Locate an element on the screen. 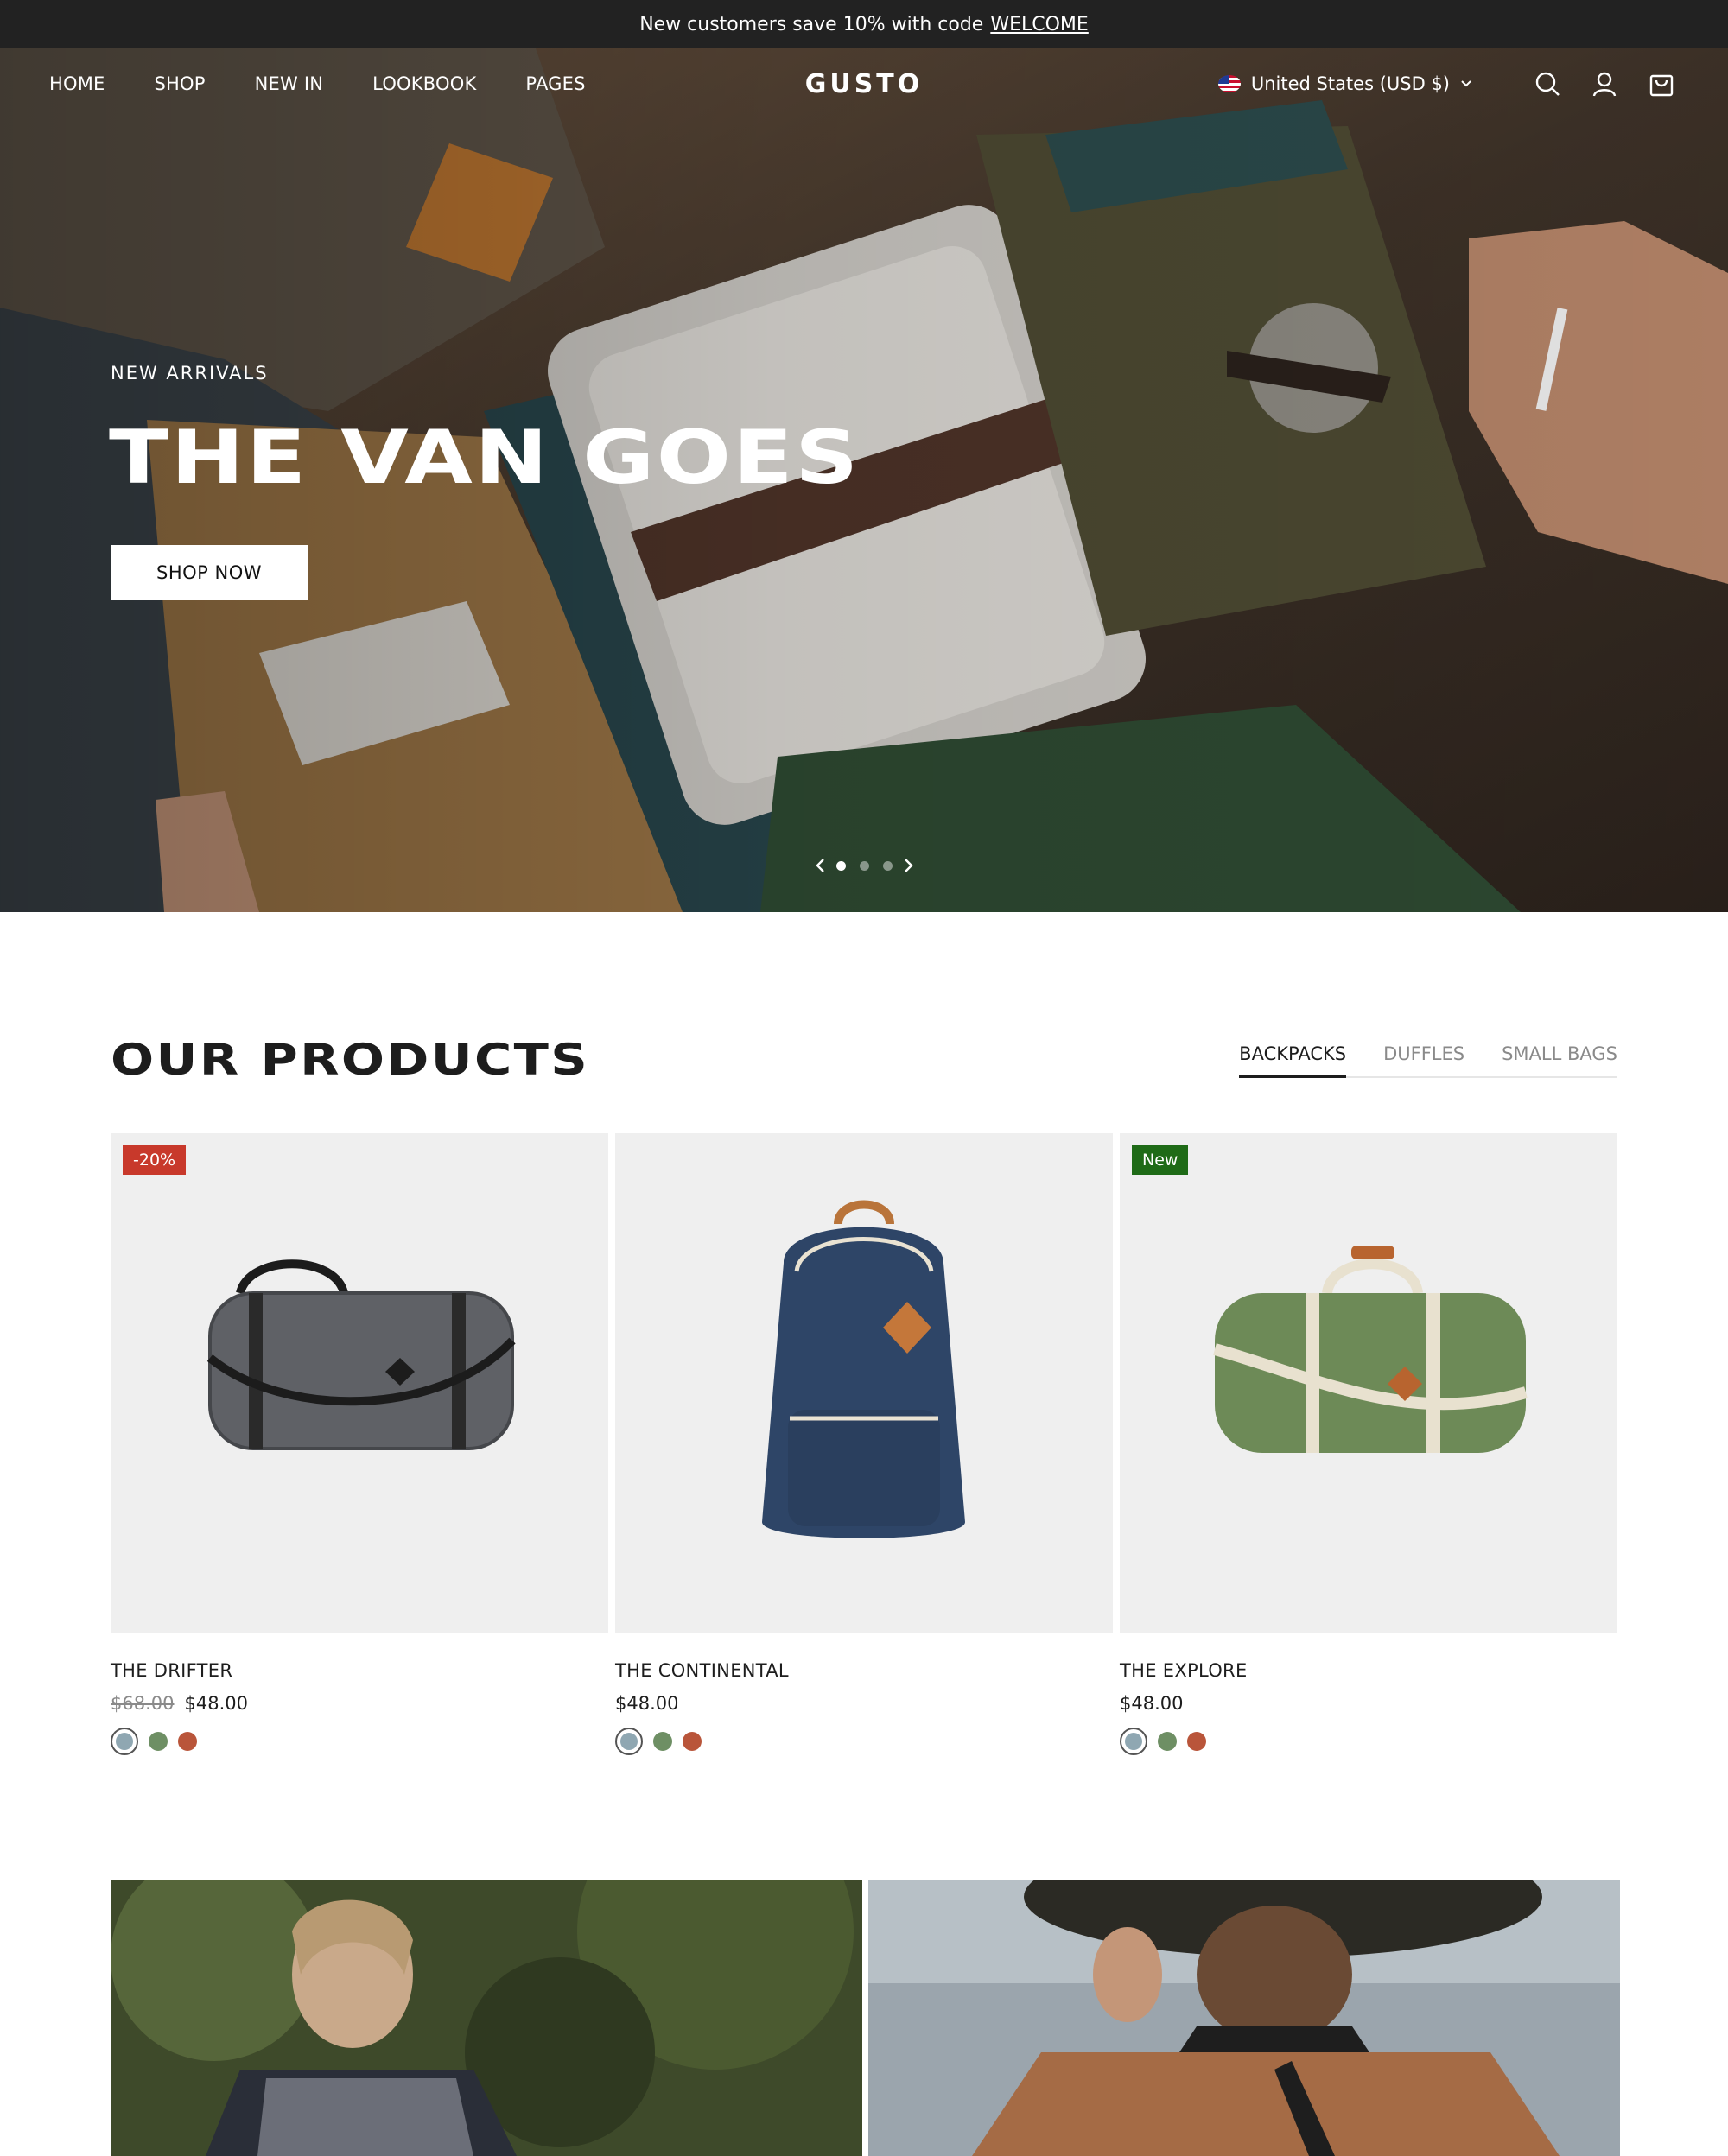 Image resolution: width=1728 pixels, height=2156 pixels. search-icon is located at coordinates (1547, 83).